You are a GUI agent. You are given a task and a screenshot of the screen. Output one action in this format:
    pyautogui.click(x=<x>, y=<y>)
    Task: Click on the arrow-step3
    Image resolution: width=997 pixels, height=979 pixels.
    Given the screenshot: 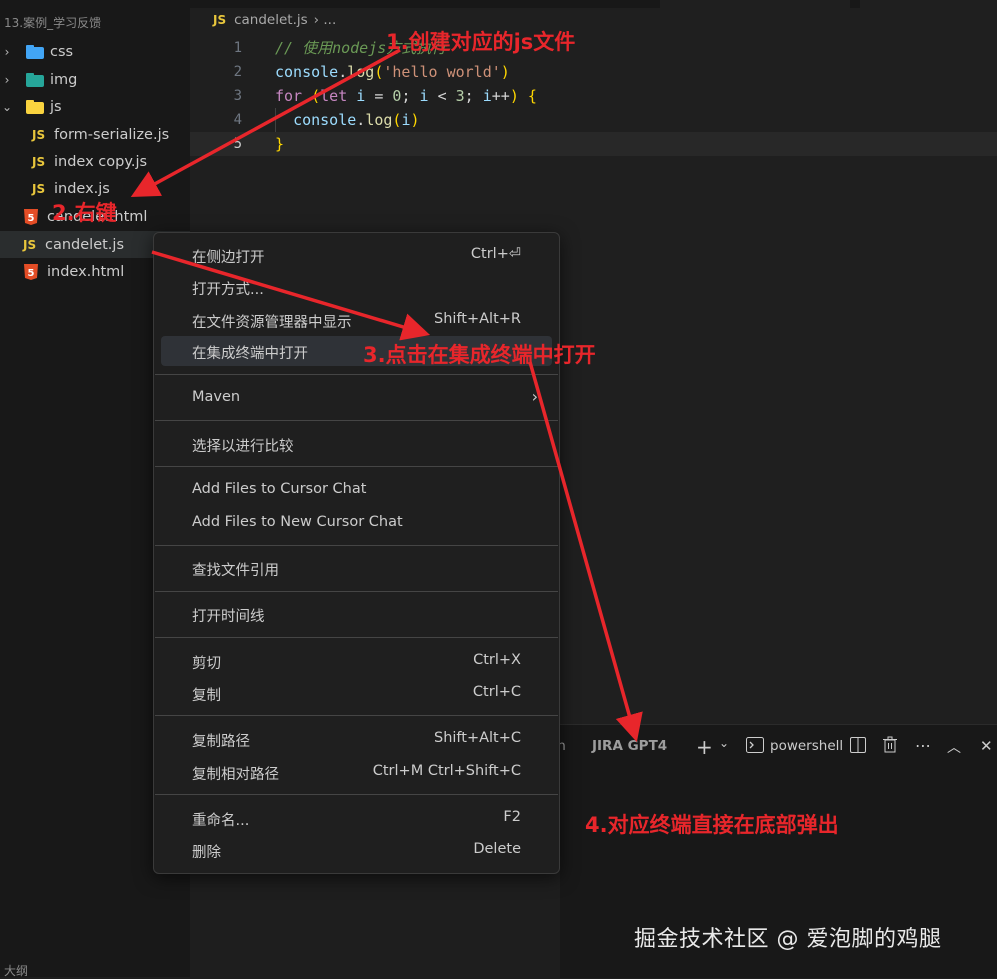 What is the action you would take?
    pyautogui.click(x=291, y=295)
    